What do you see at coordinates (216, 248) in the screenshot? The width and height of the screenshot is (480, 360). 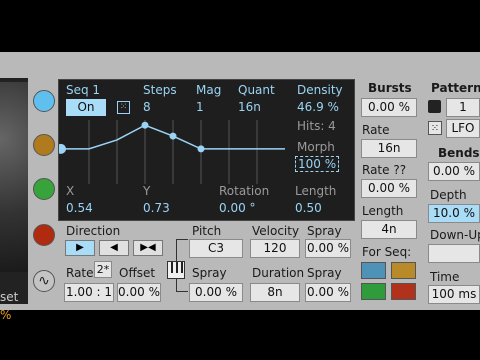 I see `pitch-value: C3` at bounding box center [216, 248].